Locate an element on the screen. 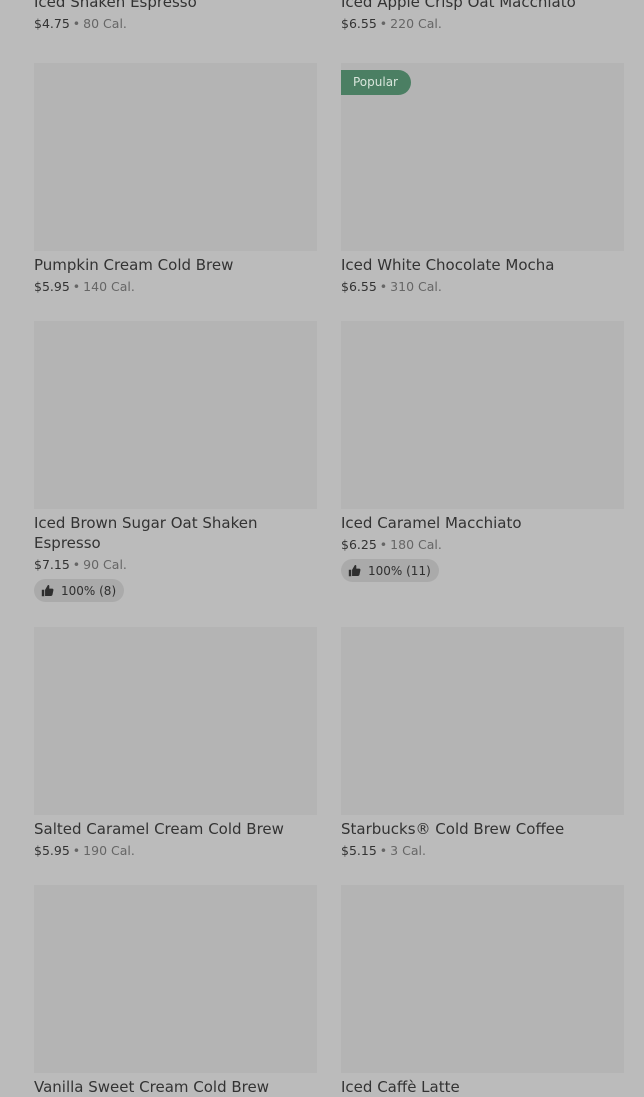 This screenshot has width=644, height=1097. product-meta: $6.55 • 220 Cal. is located at coordinates (482, 23).